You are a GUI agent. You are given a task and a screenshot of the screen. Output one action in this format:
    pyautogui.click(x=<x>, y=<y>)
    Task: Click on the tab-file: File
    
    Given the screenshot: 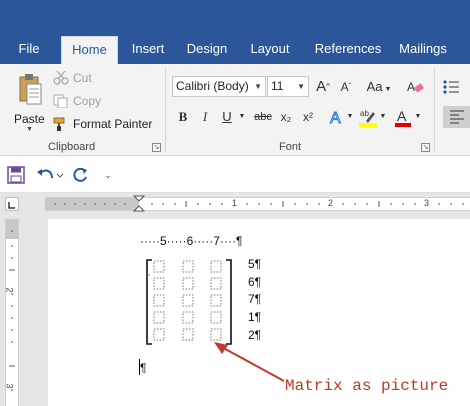 What is the action you would take?
    pyautogui.click(x=29, y=50)
    